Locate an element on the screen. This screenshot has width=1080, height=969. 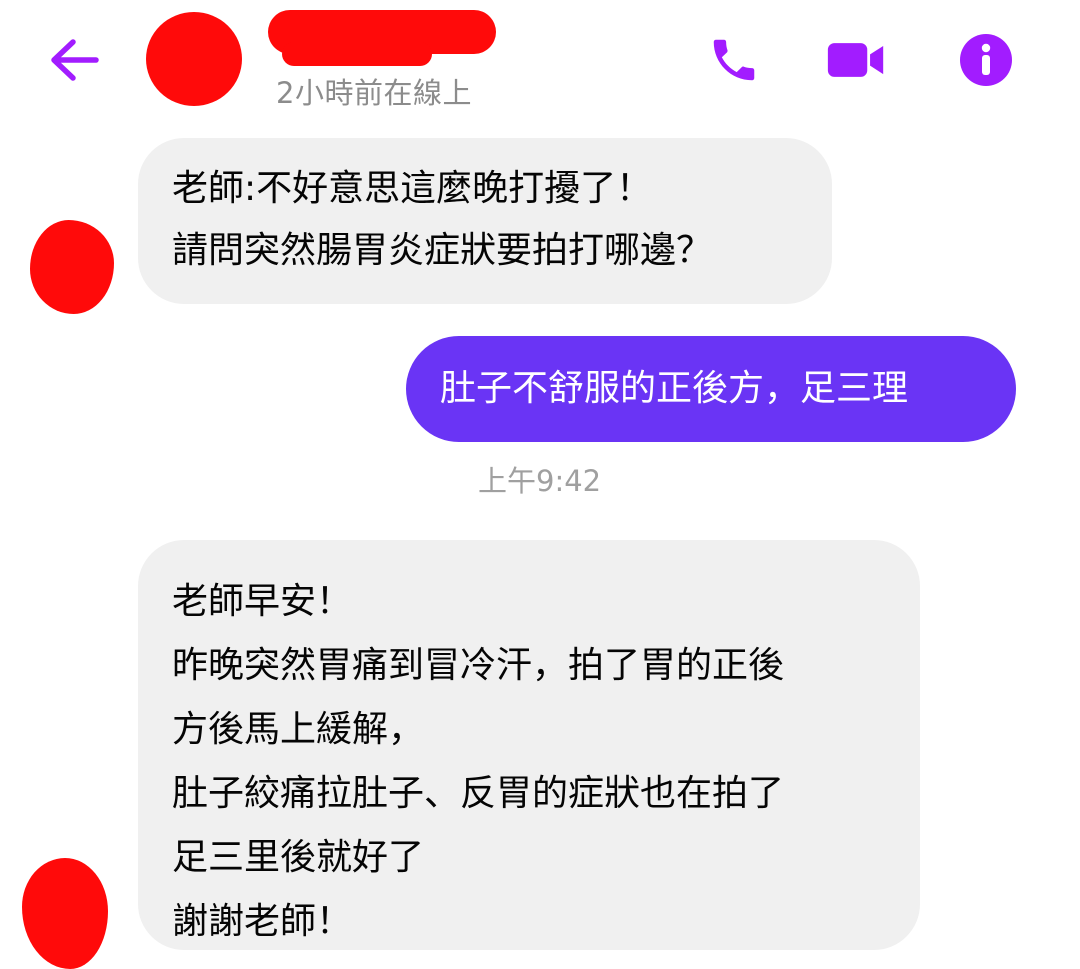
info-icon is located at coordinates (986, 60).